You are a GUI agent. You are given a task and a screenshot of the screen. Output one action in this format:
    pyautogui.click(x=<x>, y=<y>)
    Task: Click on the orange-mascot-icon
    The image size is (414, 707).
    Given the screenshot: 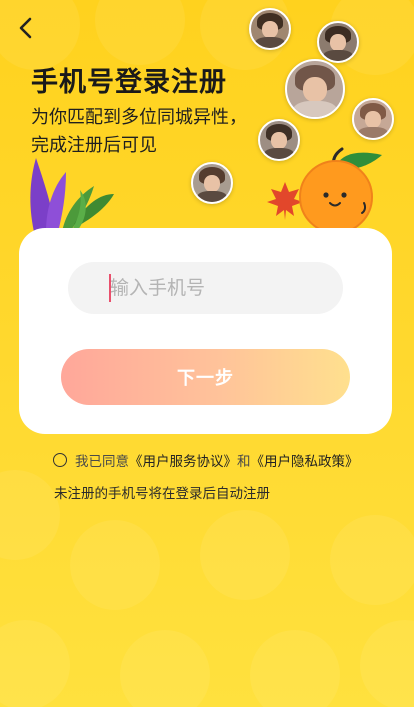 What is the action you would take?
    pyautogui.click(x=340, y=188)
    